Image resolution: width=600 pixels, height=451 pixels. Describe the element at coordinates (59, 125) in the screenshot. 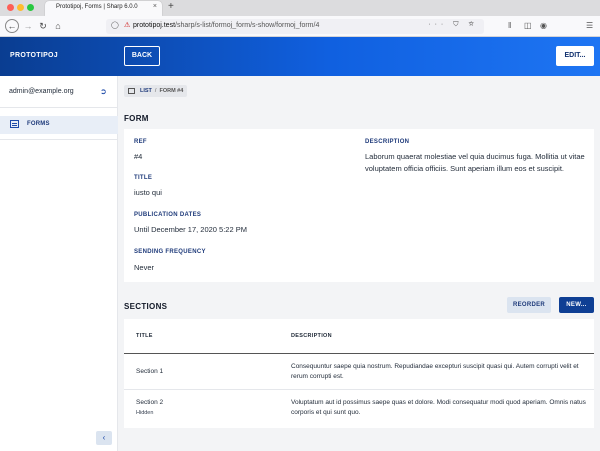

I see `sidebar-item-forms: FORMS` at that location.